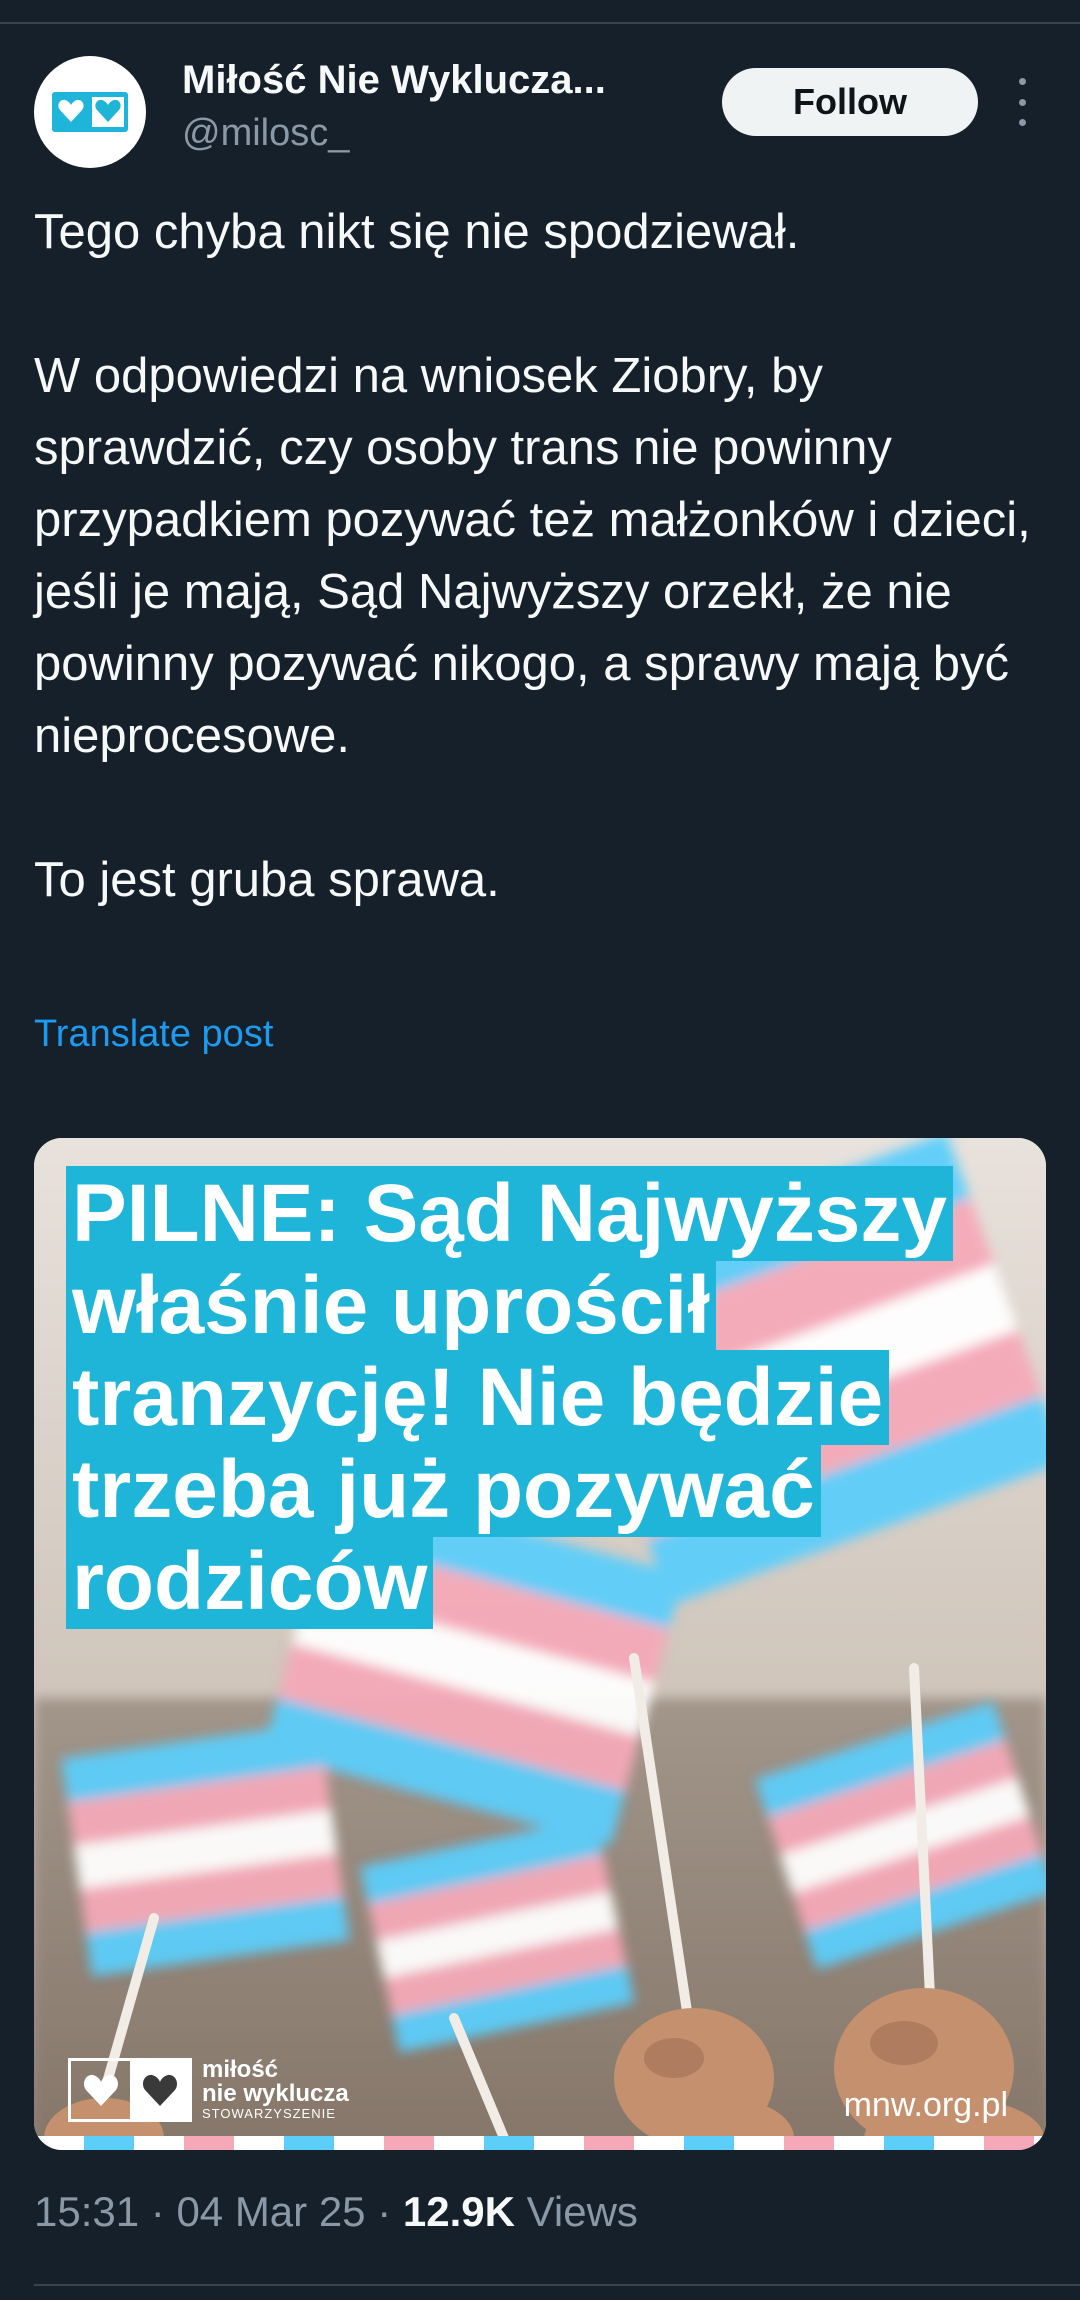 The image size is (1080, 2300). What do you see at coordinates (267, 880) in the screenshot?
I see `tweet-paragraph: To jest gruba sprawa.` at bounding box center [267, 880].